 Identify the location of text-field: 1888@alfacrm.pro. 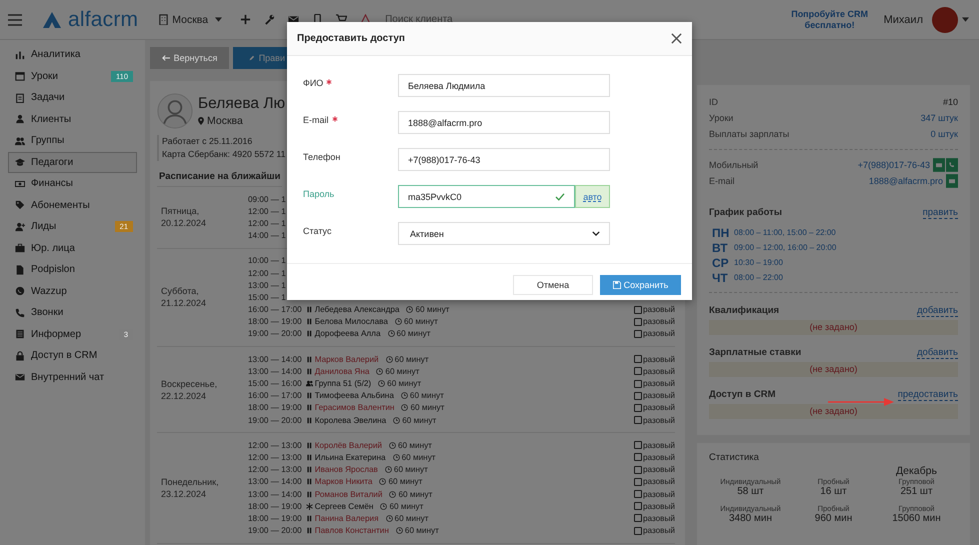
(504, 122).